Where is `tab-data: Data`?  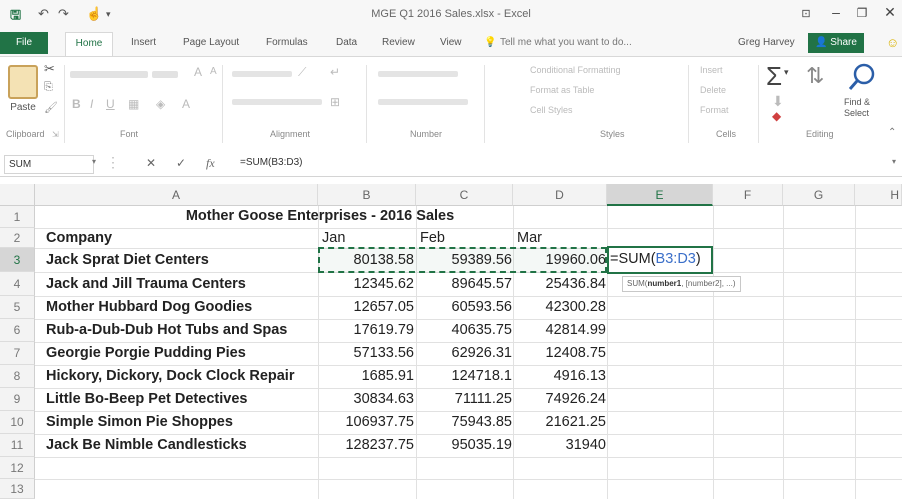
tab-data: Data is located at coordinates (346, 42).